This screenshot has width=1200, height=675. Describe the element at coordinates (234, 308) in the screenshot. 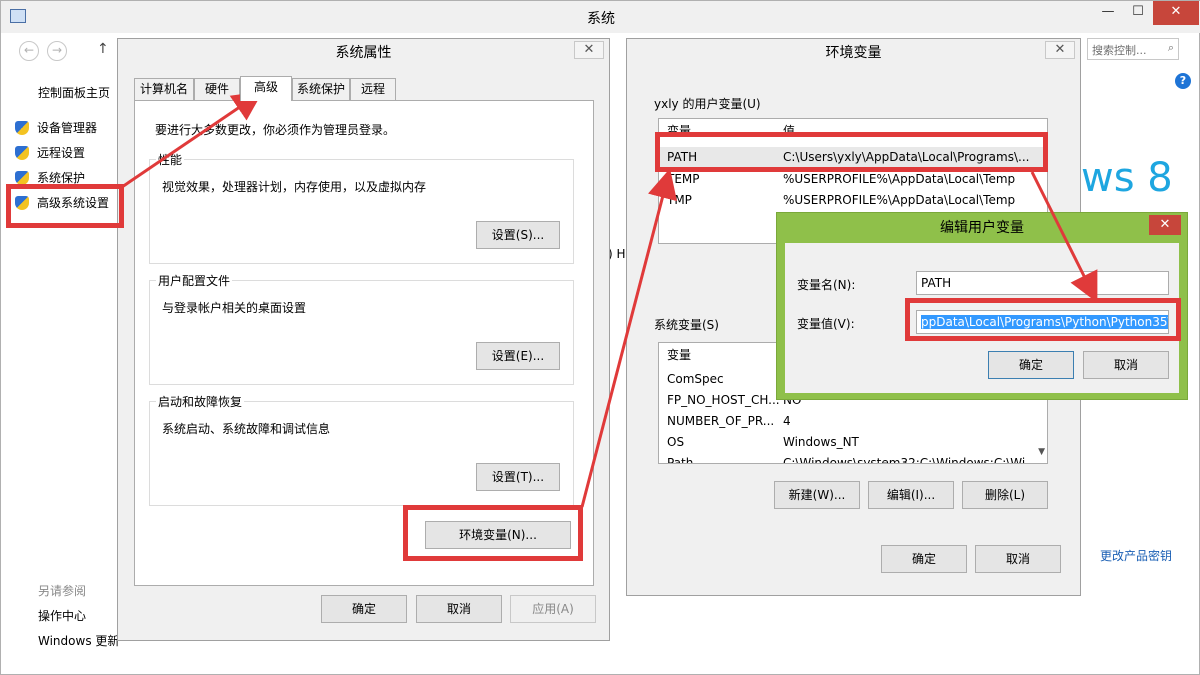

I see `group-description: 与登录帐户相关的桌面设置` at that location.